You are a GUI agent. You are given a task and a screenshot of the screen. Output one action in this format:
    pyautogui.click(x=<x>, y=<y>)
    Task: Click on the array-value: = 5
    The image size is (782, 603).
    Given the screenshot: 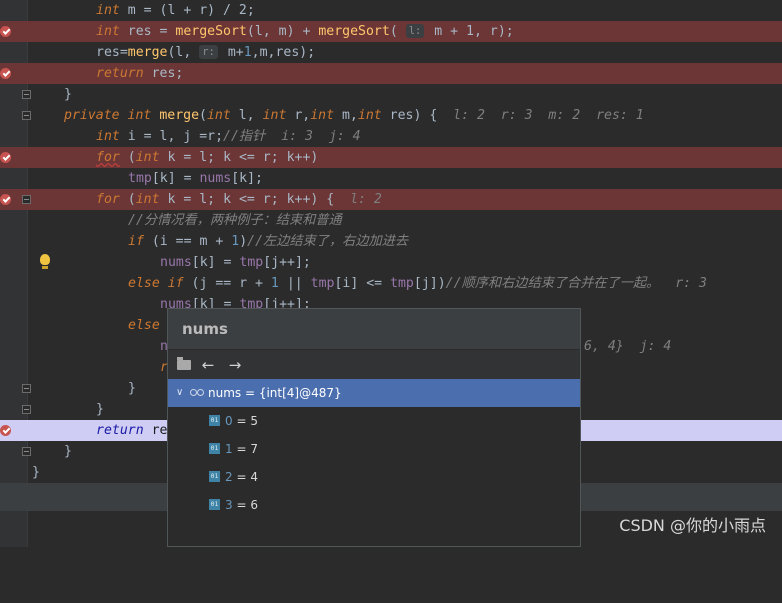 What is the action you would take?
    pyautogui.click(x=245, y=421)
    